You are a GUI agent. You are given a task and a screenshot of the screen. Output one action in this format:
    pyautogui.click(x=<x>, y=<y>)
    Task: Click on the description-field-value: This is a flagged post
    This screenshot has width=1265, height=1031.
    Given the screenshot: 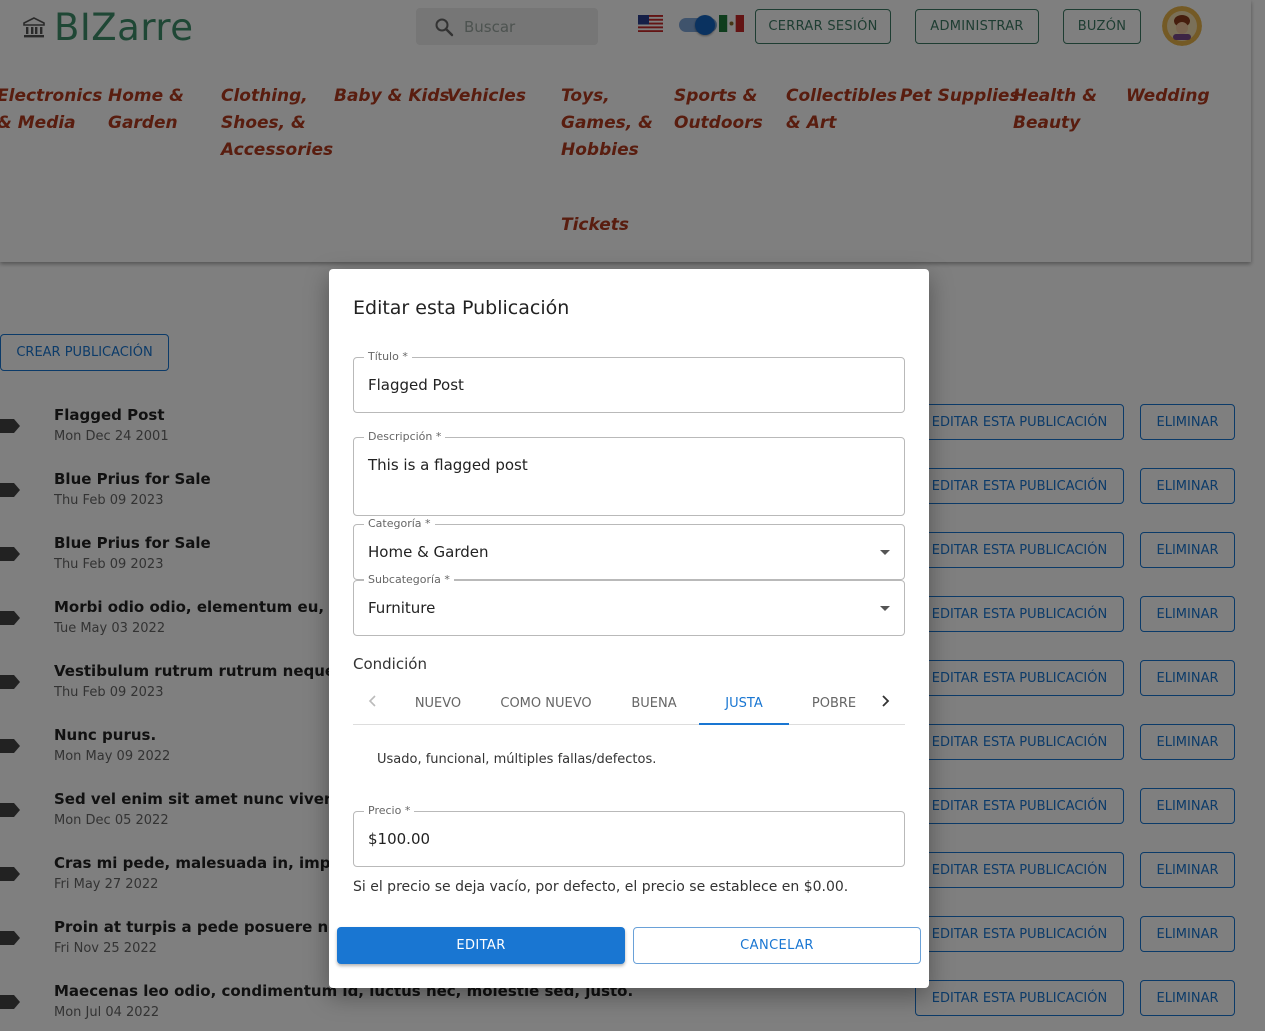 What is the action you would take?
    pyautogui.click(x=448, y=465)
    